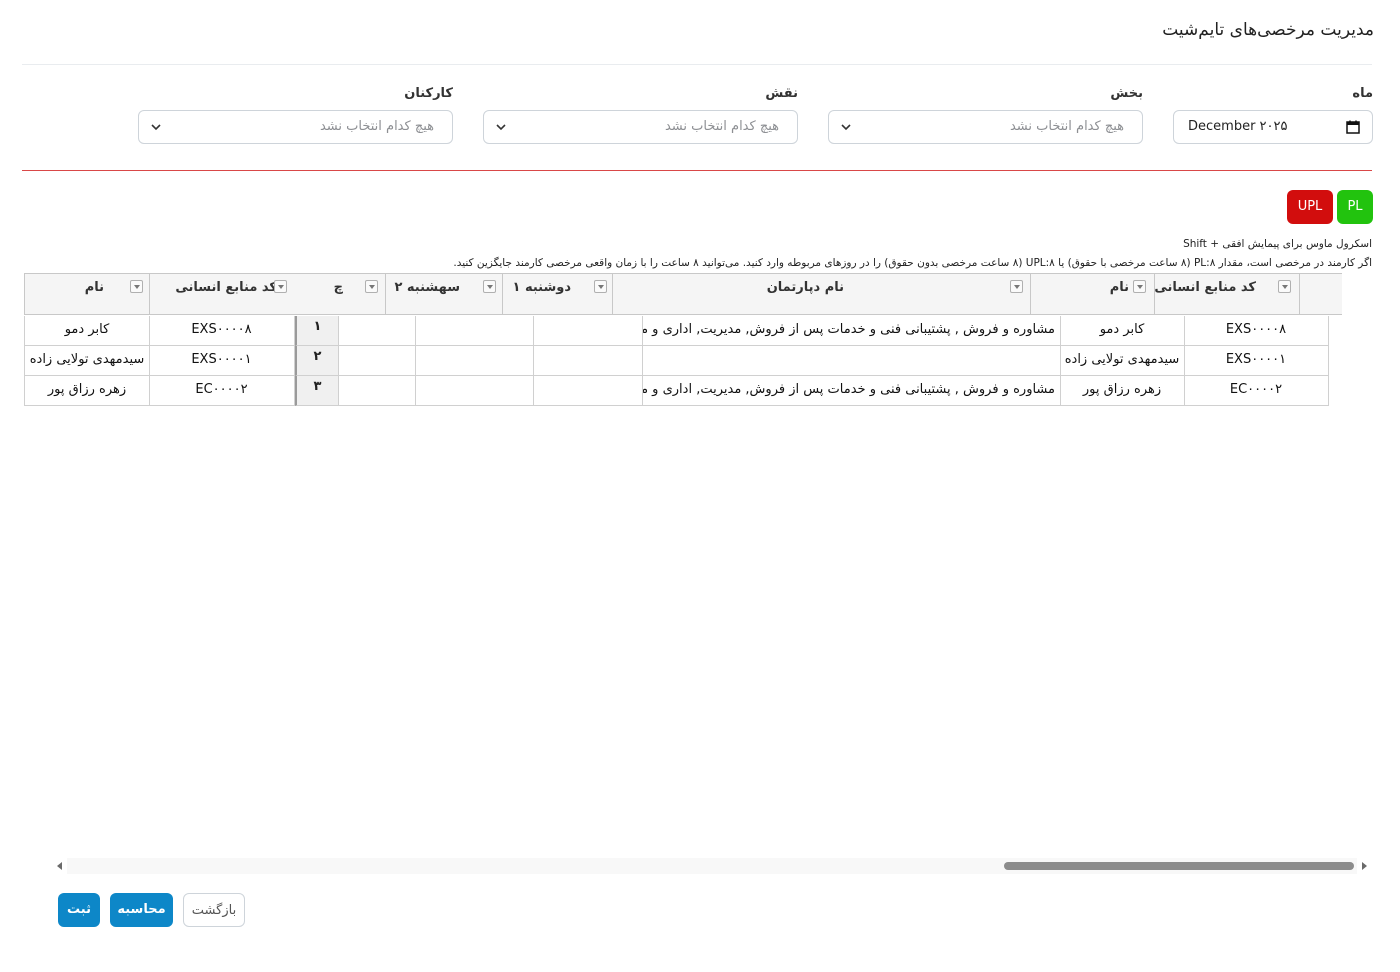 The image size is (1400, 972). Describe the element at coordinates (428, 93) in the screenshot. I see `staff-label: کارکنان` at that location.